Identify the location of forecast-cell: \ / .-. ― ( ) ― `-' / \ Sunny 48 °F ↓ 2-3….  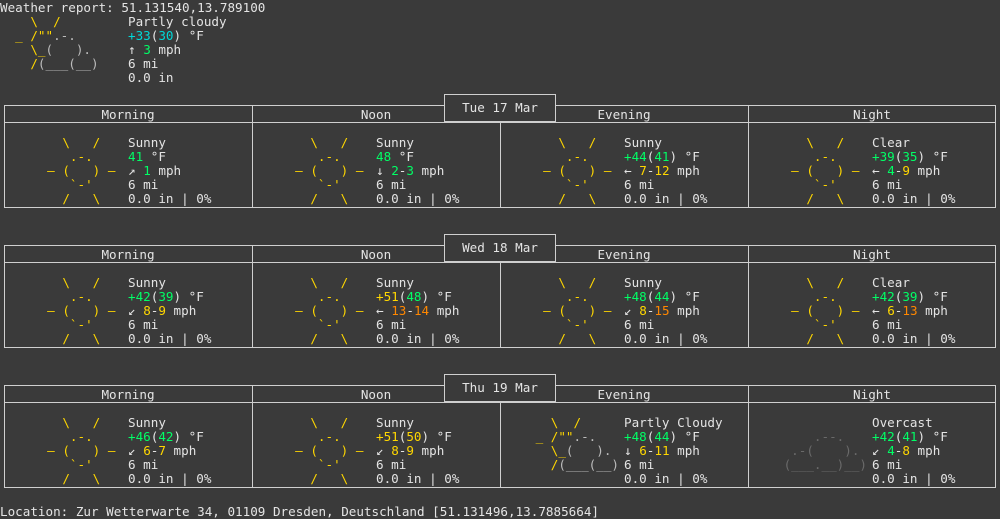
(376, 171).